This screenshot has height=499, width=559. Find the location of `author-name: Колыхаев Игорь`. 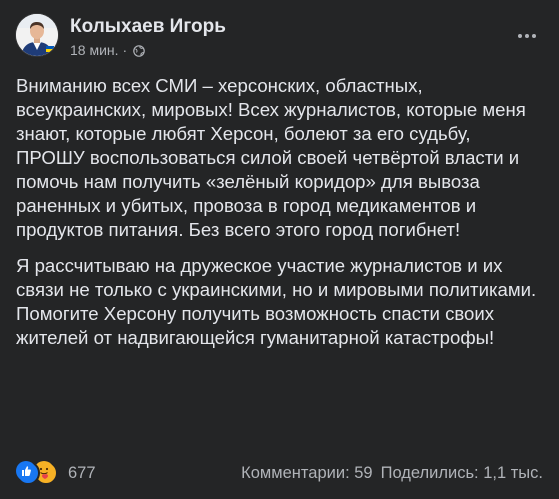

author-name: Колыхаев Игорь is located at coordinates (148, 27).